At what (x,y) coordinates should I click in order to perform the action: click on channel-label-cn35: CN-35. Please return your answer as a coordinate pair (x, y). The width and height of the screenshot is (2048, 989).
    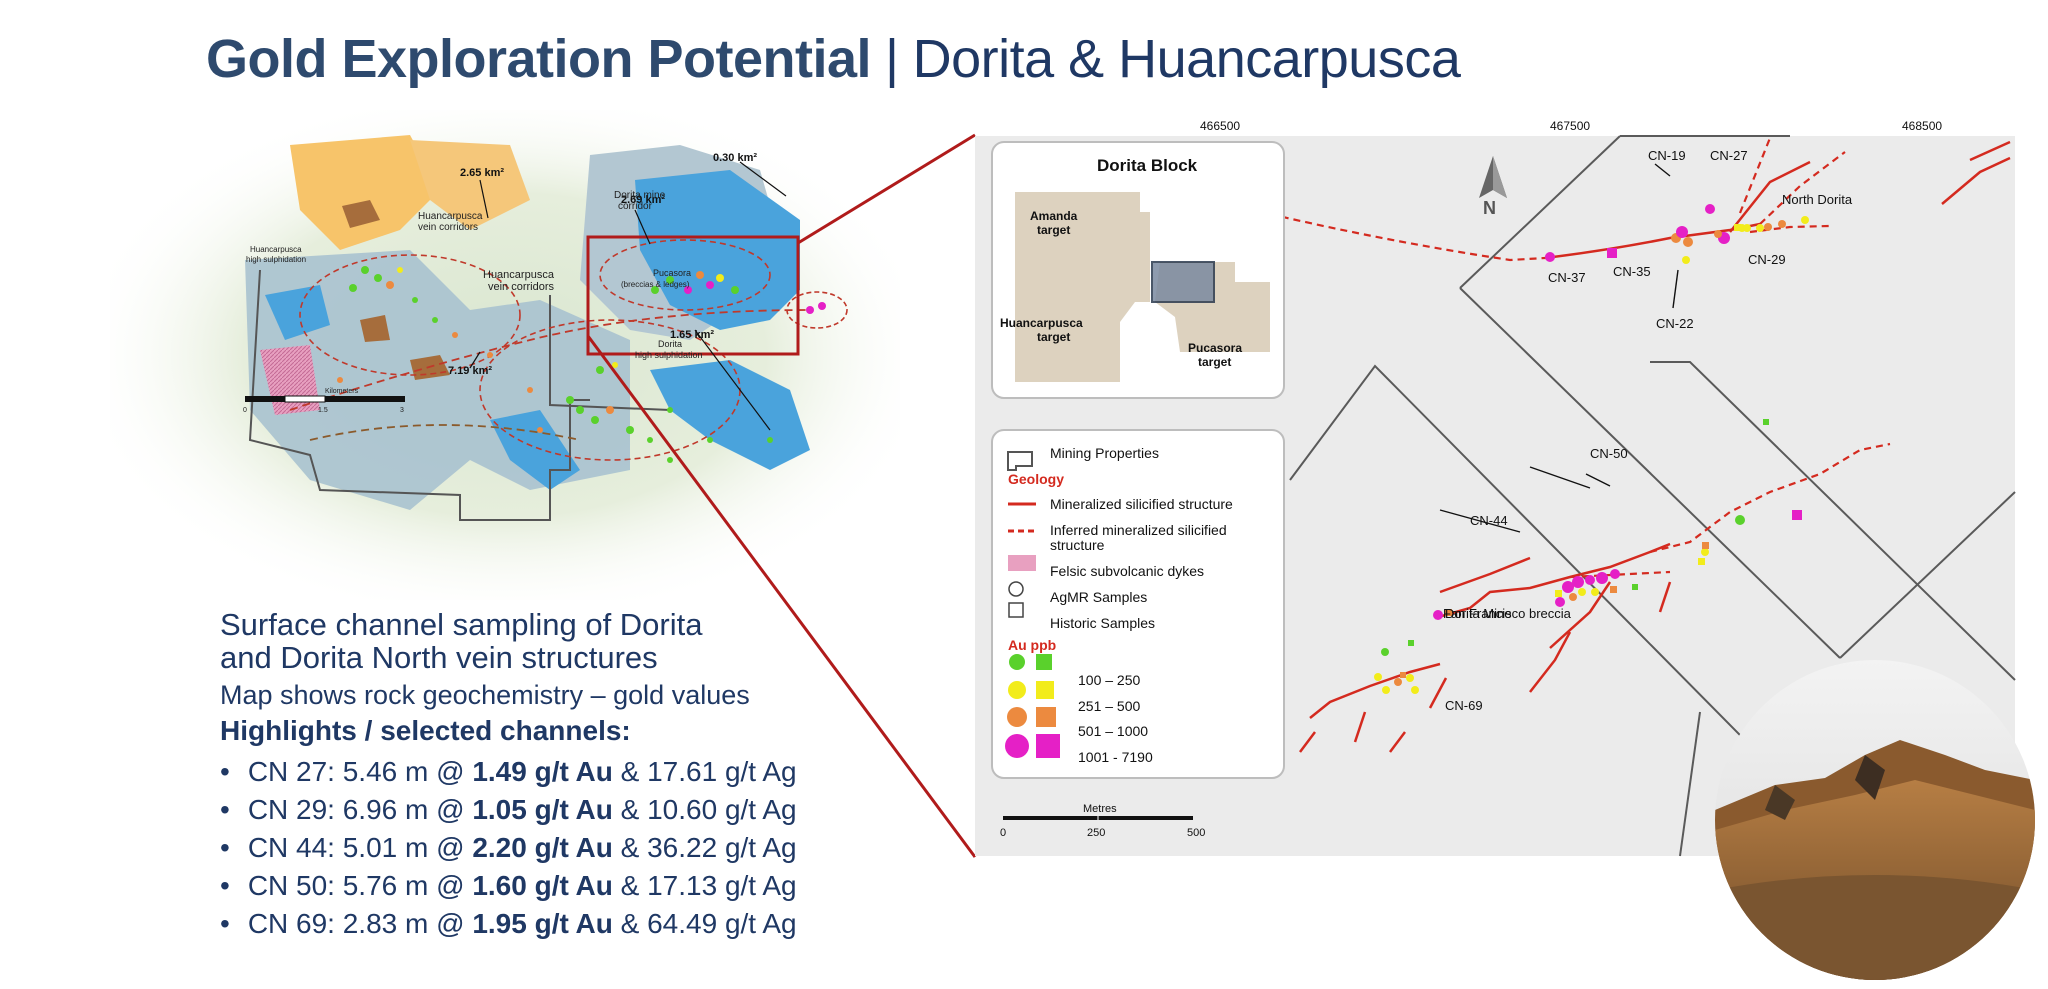
    Looking at the image, I should click on (1632, 271).